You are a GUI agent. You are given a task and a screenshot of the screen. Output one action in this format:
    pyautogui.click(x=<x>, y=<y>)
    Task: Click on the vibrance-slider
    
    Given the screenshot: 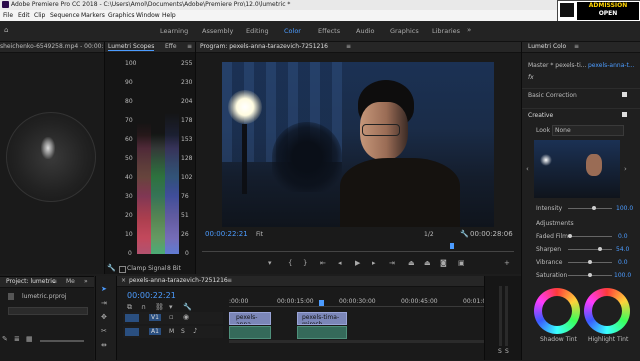 What is the action you would take?
    pyautogui.click(x=590, y=262)
    